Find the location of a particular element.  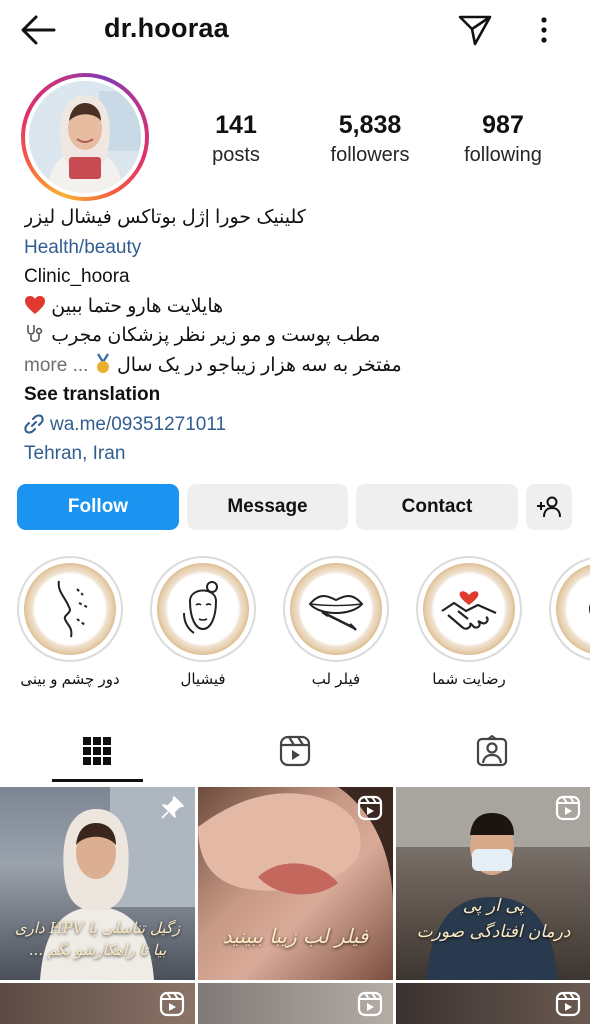

posts-count: 141 posts is located at coordinates (236, 140).